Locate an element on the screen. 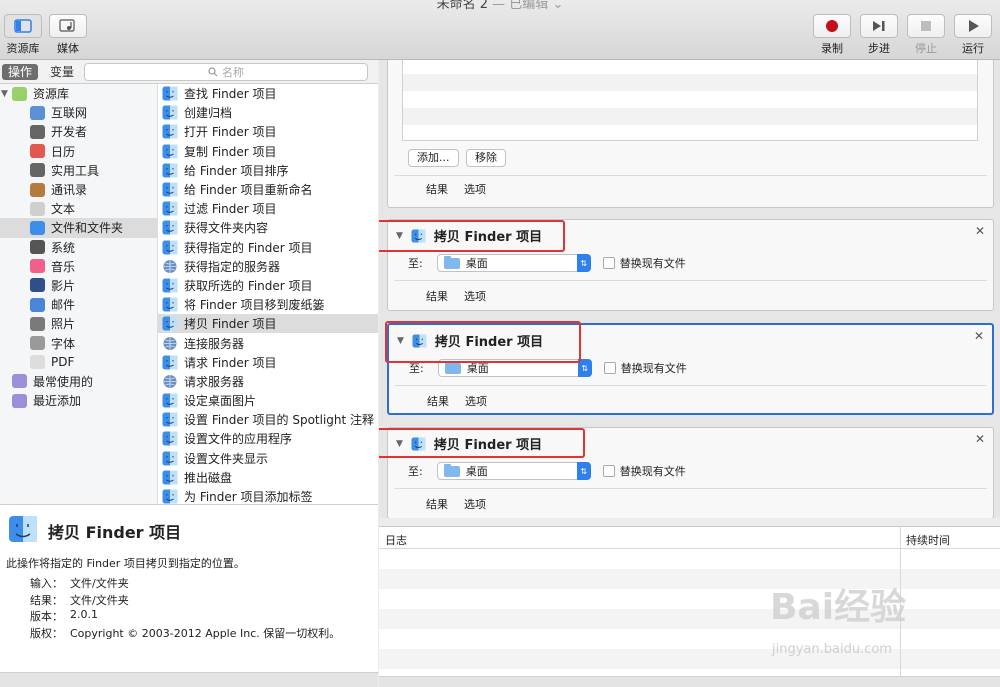 The image size is (1000, 687). card-footer: 结果 选项 is located at coordinates (456, 189).